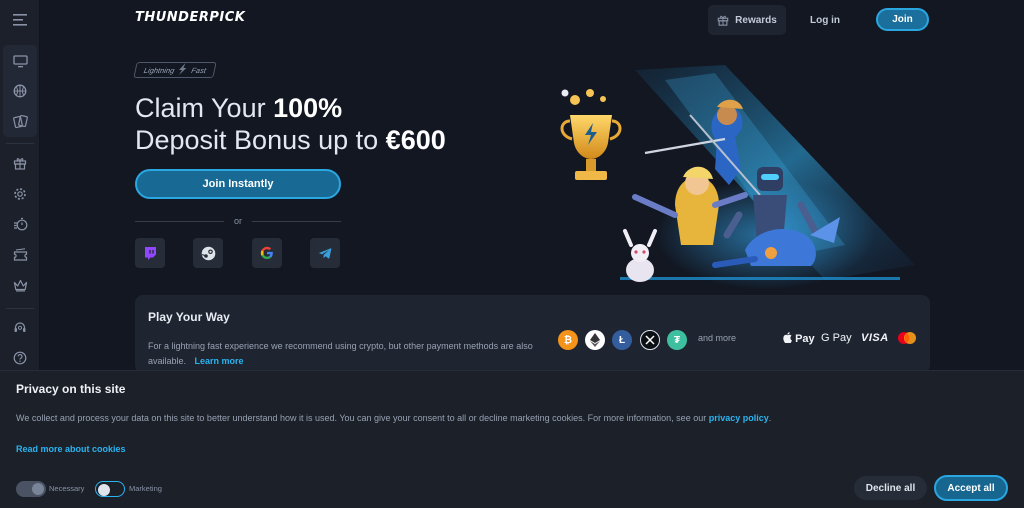  I want to click on learn-more-link: Learn more, so click(219, 361).